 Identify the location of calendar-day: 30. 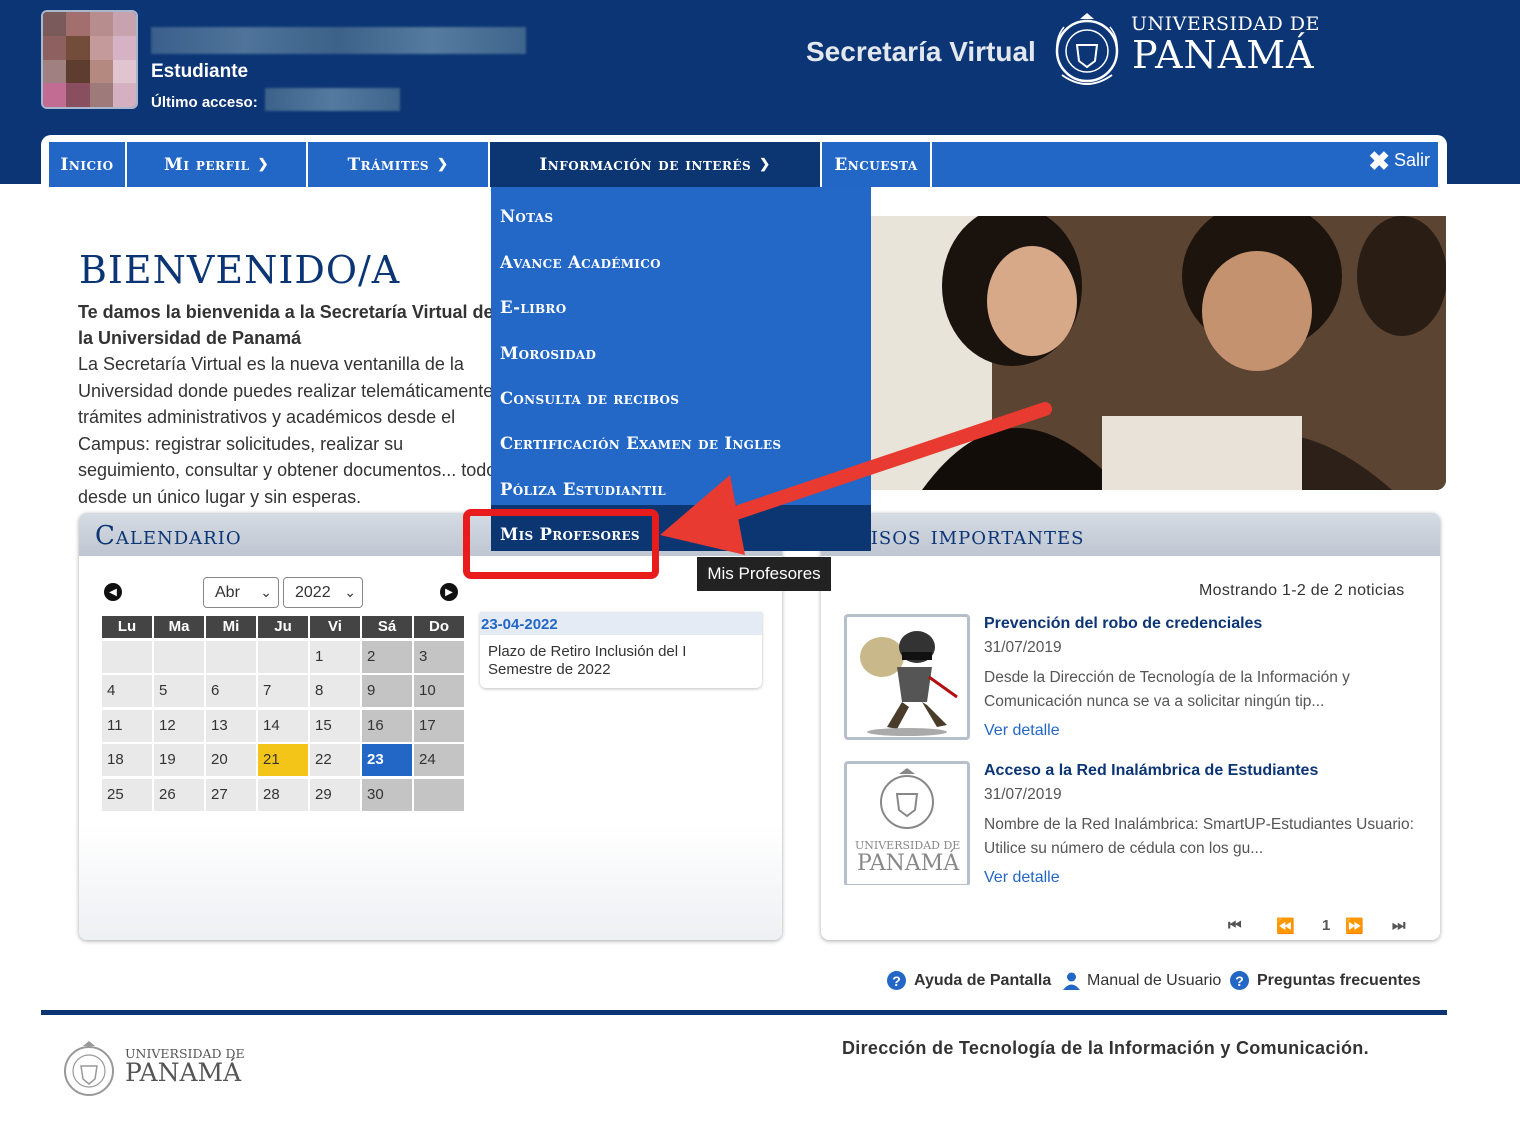
(387, 794).